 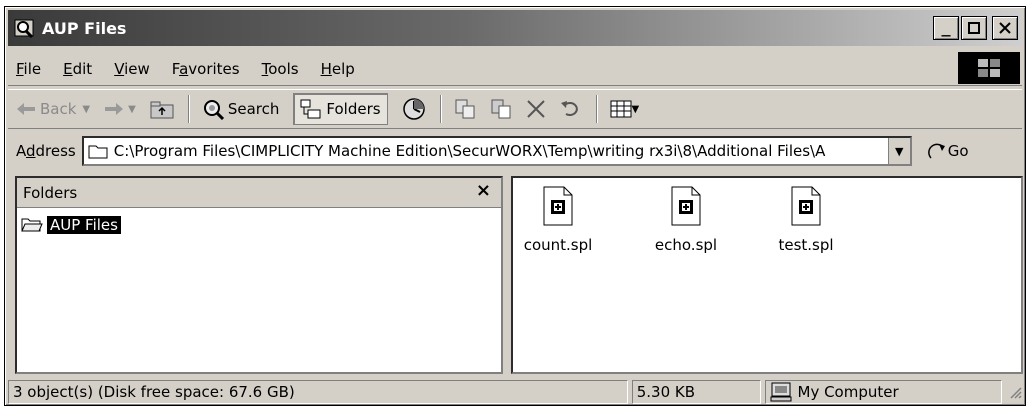 I want to click on search-icon, so click(x=213, y=110).